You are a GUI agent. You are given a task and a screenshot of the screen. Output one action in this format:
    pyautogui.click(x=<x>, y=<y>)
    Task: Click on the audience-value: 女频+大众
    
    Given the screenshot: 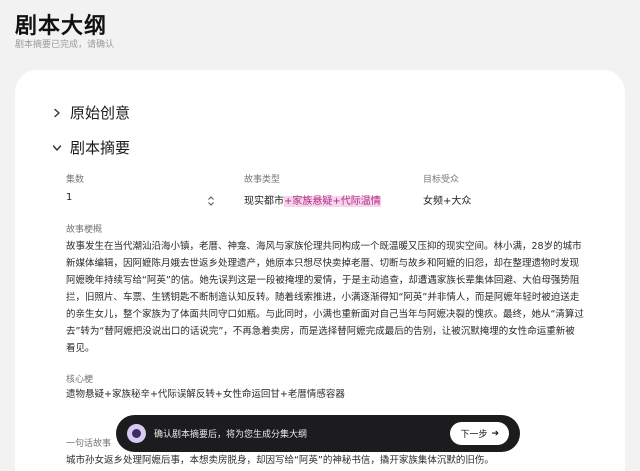 What is the action you would take?
    pyautogui.click(x=447, y=199)
    